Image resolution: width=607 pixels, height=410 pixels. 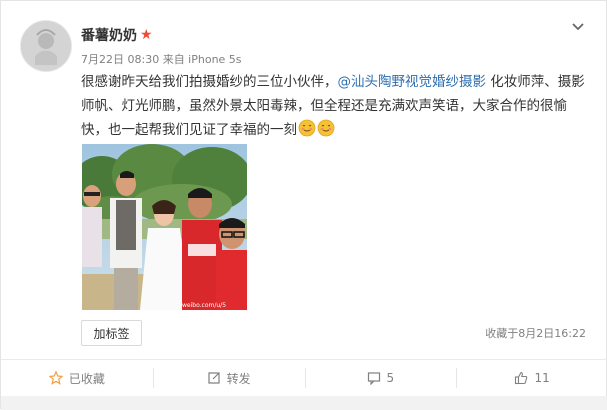 I want to click on post-action-bar: 已收藏 转发 5 11, so click(x=304, y=377).